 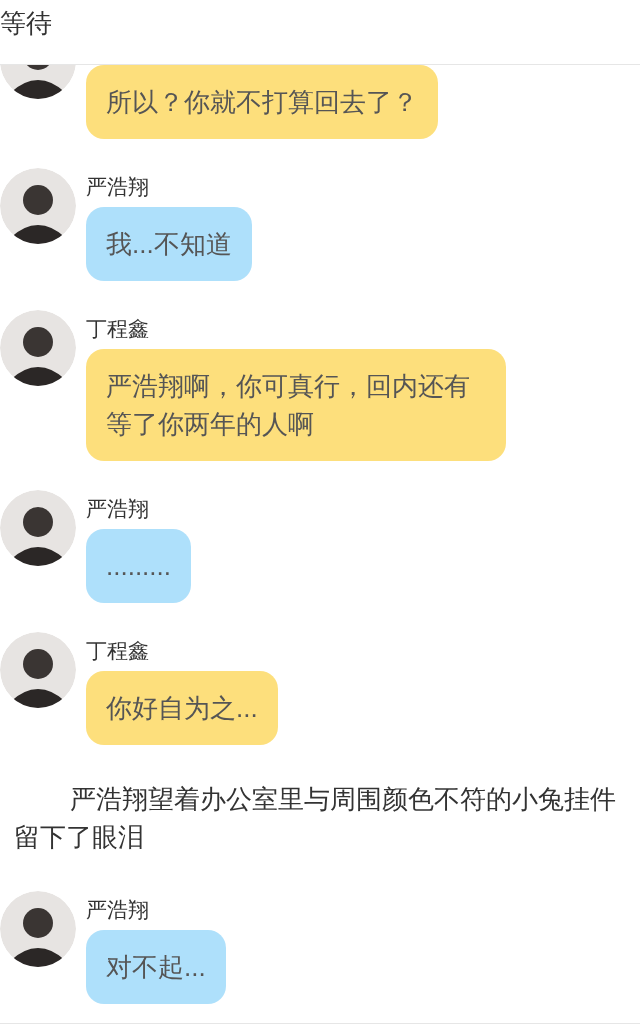 What do you see at coordinates (296, 405) in the screenshot?
I see `message-bubble: 严浩翔啊，你可真行，回内还有等了你两年的人啊` at bounding box center [296, 405].